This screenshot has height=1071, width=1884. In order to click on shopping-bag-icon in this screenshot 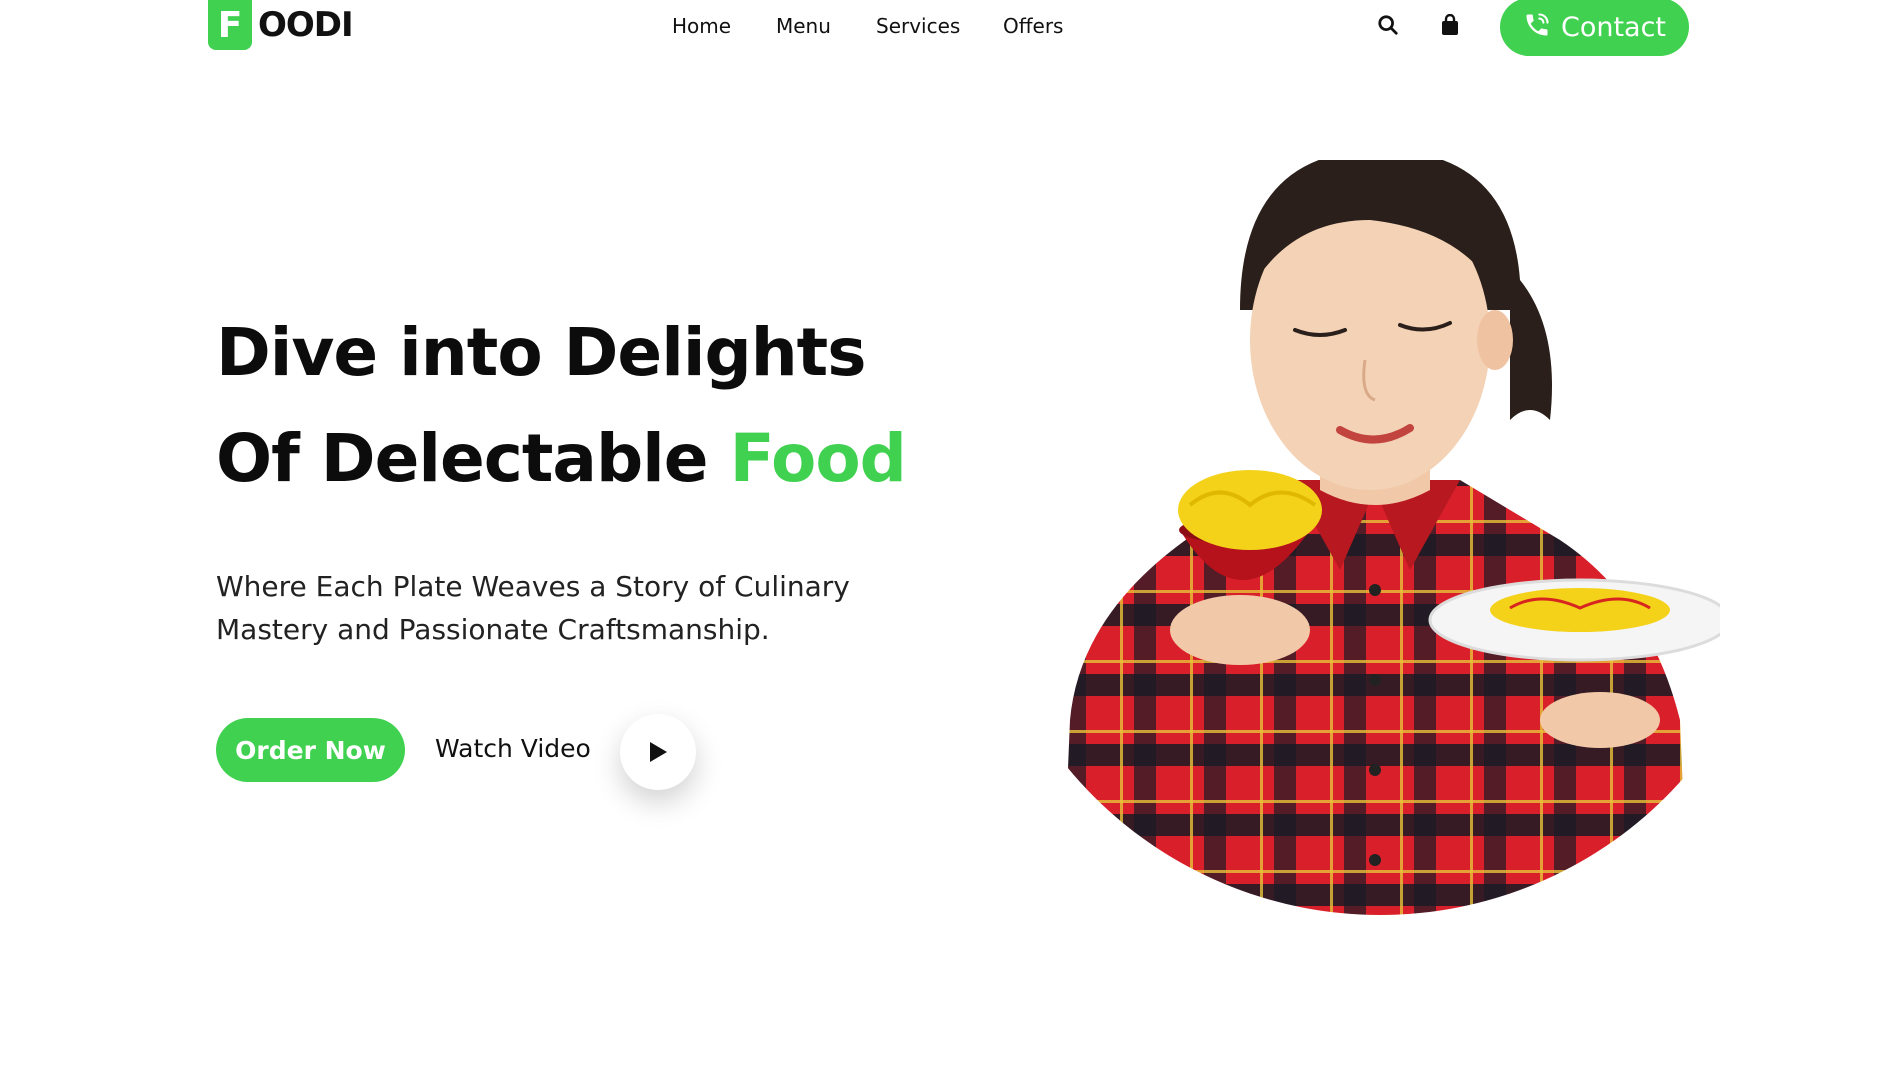, I will do `click(1450, 25)`.